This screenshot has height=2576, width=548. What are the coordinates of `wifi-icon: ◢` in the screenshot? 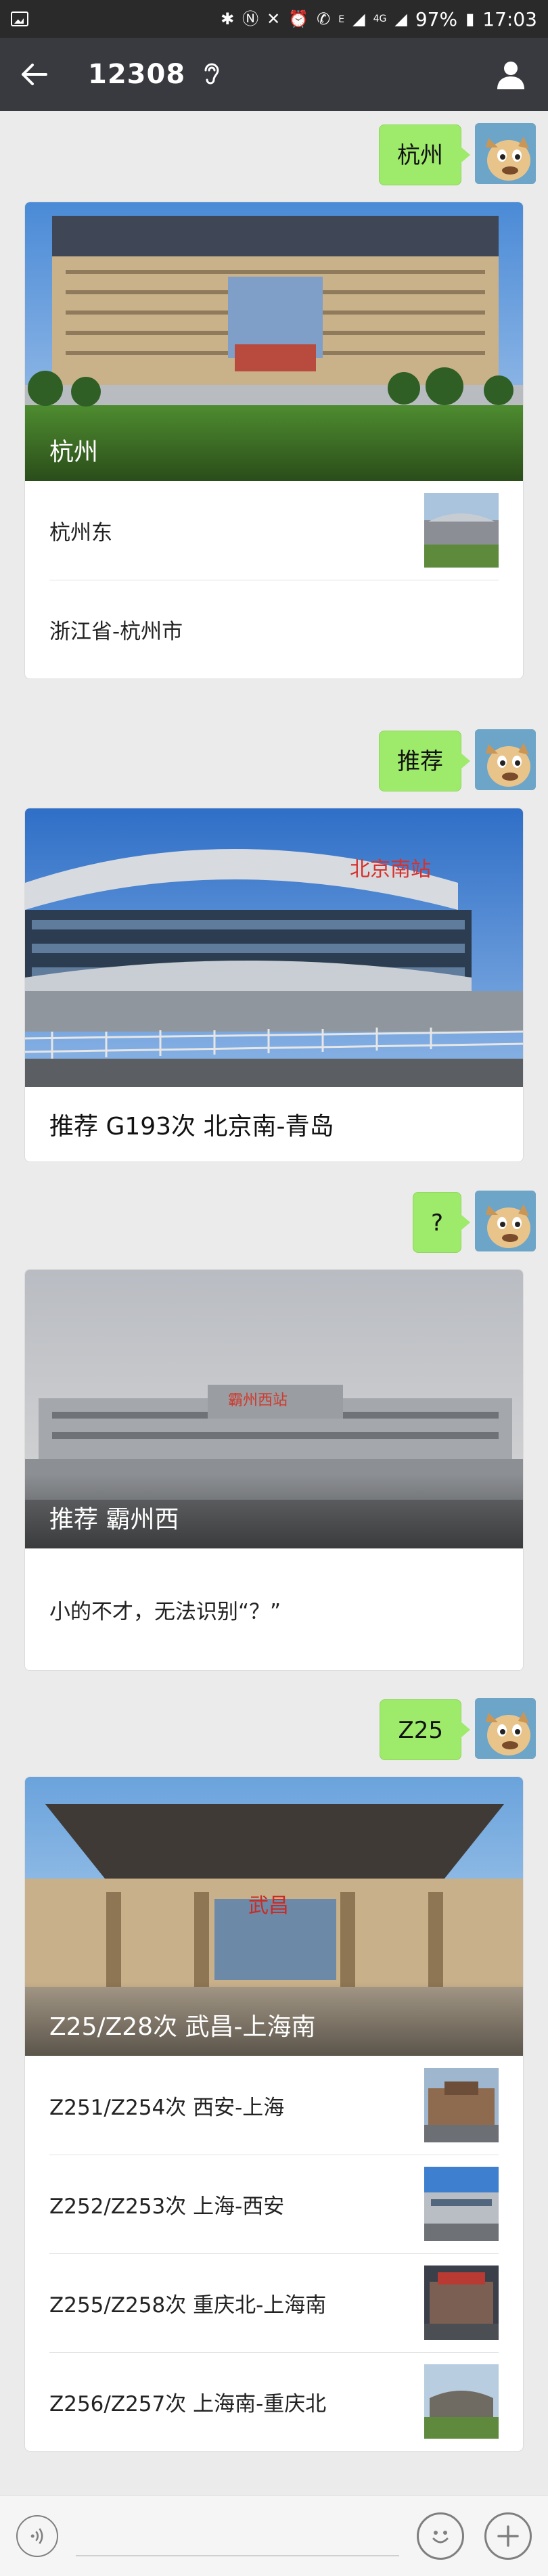 It's located at (358, 18).